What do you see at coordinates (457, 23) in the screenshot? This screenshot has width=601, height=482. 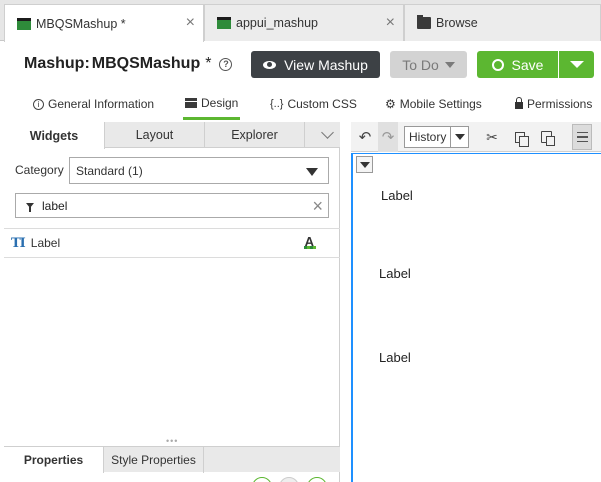 I see `tab-label: Browse` at bounding box center [457, 23].